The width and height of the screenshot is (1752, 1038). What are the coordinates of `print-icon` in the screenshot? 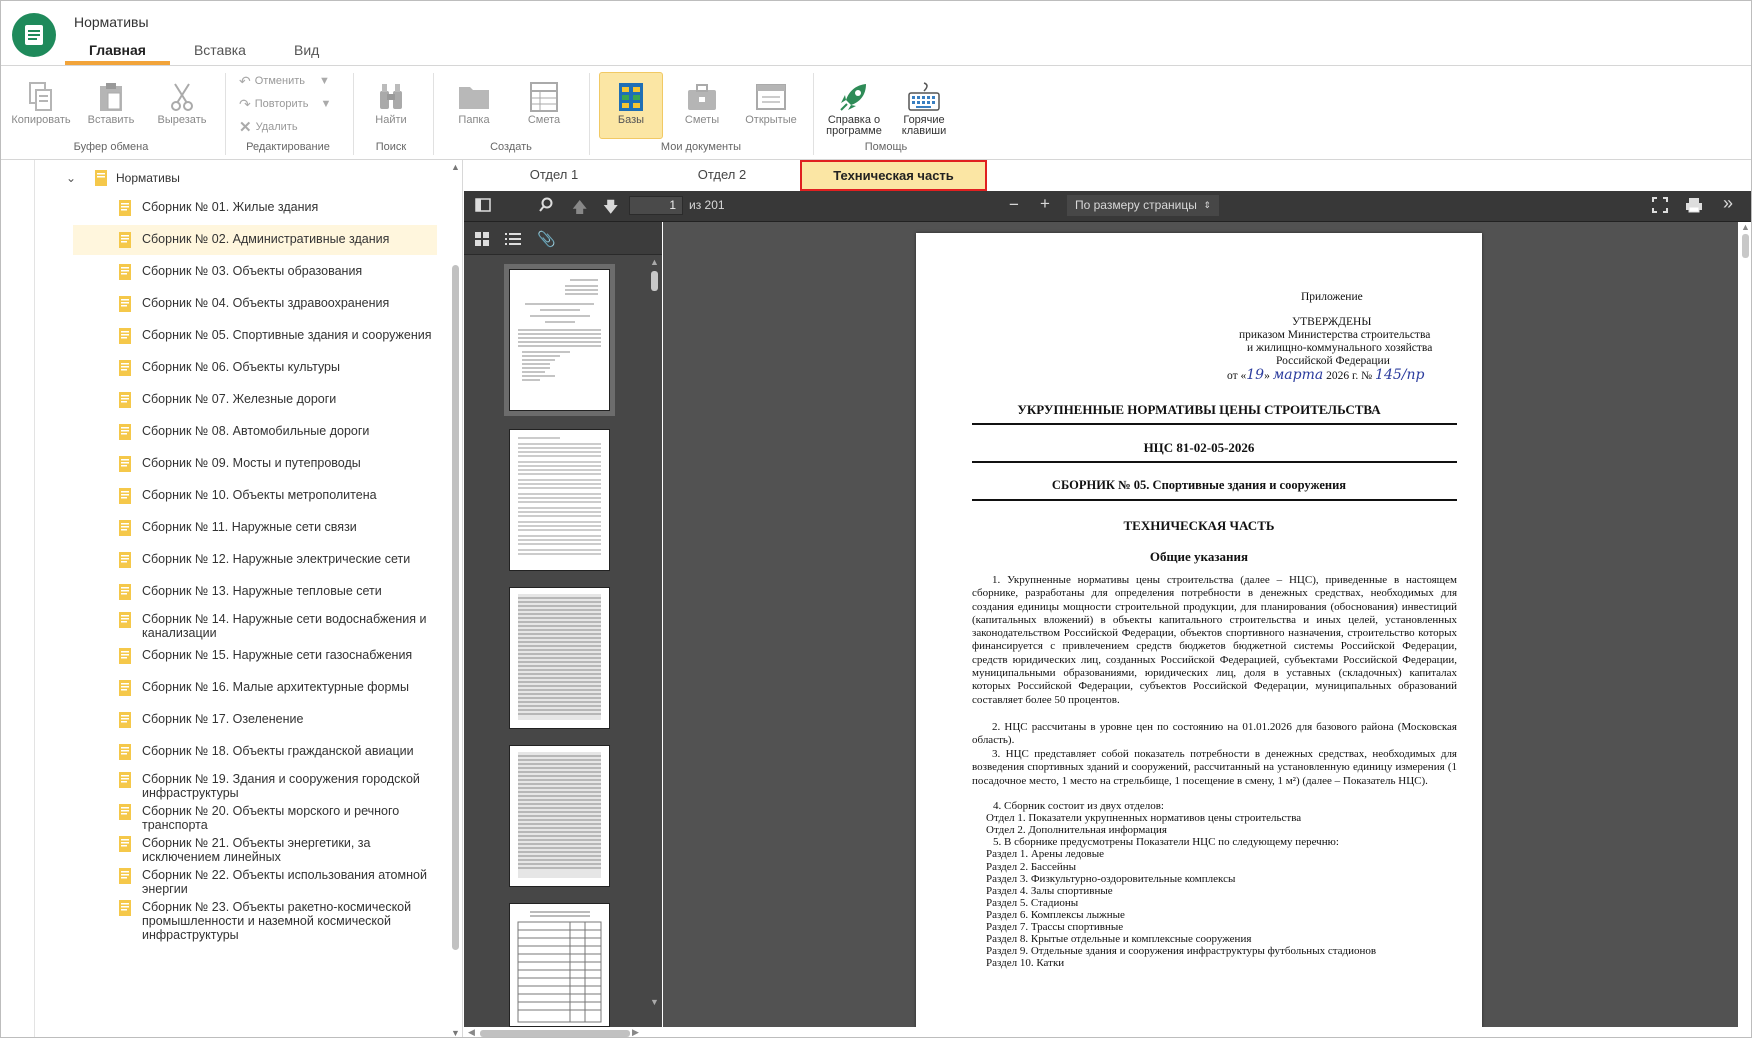 It's located at (1694, 206).